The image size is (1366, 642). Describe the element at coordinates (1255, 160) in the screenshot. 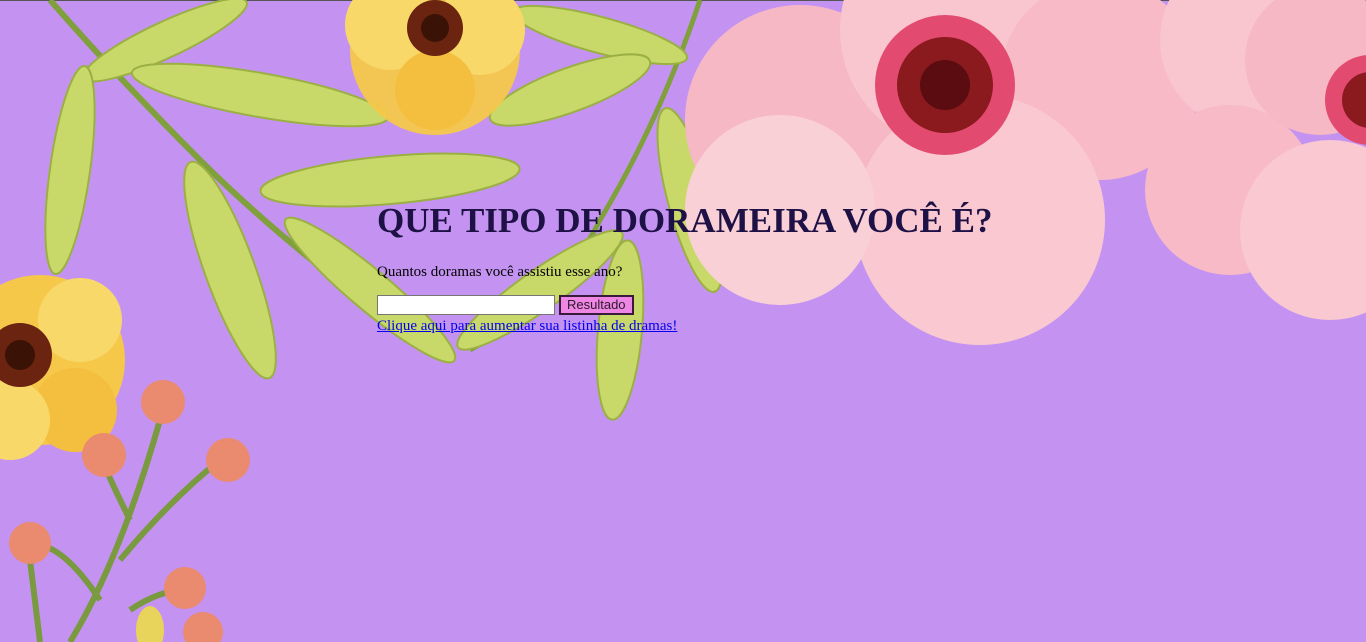

I see `pink-flower-right` at that location.